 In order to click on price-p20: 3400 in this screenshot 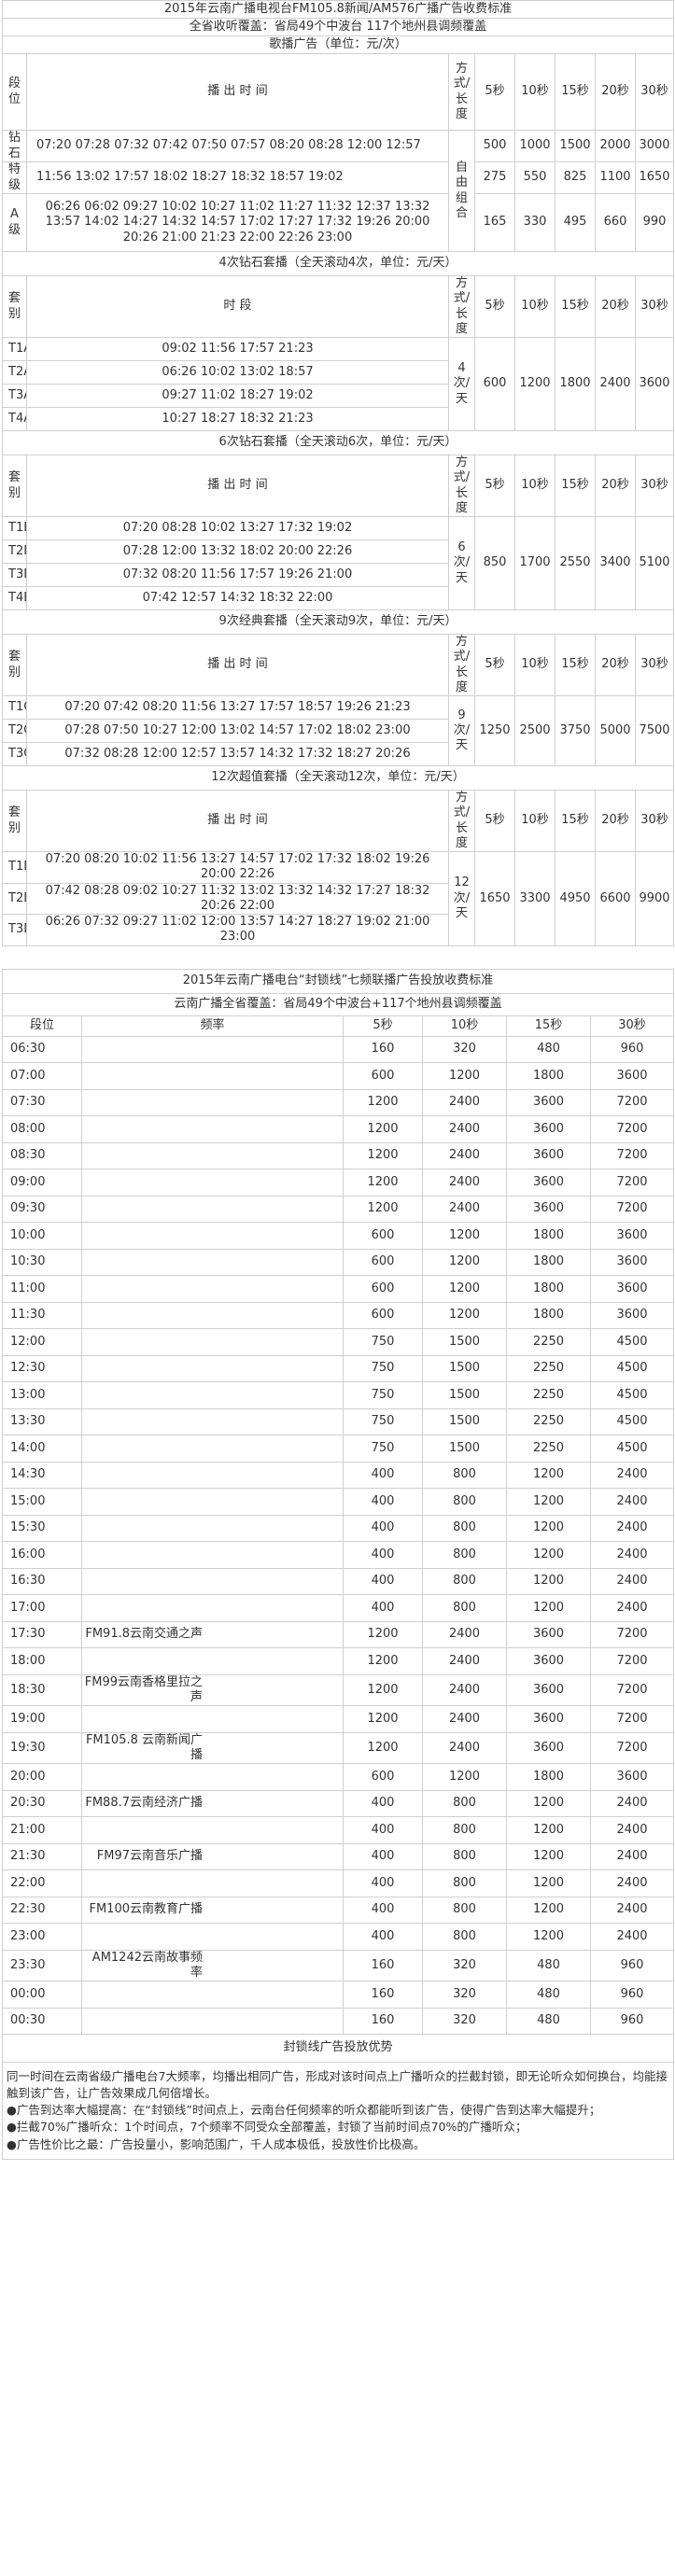, I will do `click(615, 563)`.